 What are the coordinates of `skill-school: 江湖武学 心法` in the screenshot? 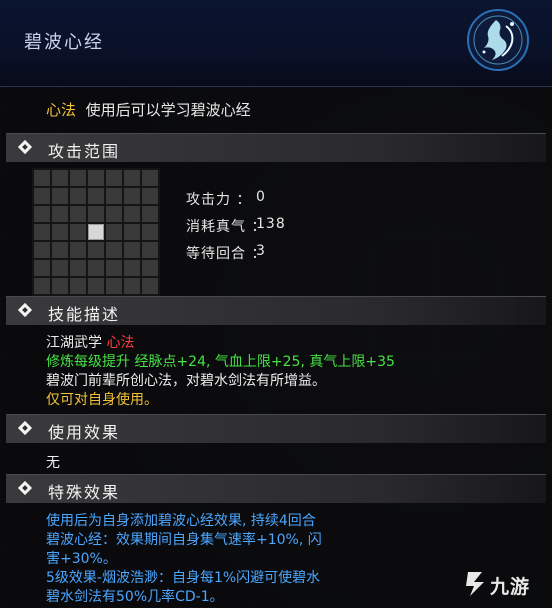 It's located at (90, 342).